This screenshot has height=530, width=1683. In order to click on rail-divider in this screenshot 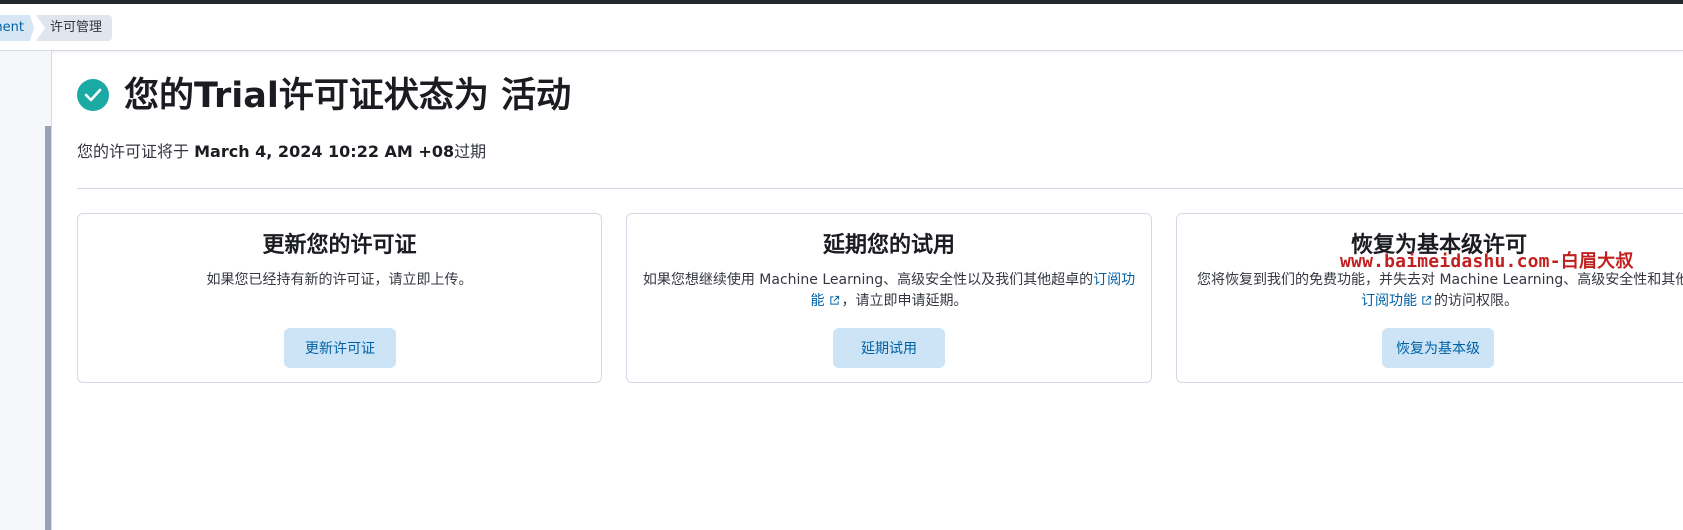, I will do `click(51, 290)`.